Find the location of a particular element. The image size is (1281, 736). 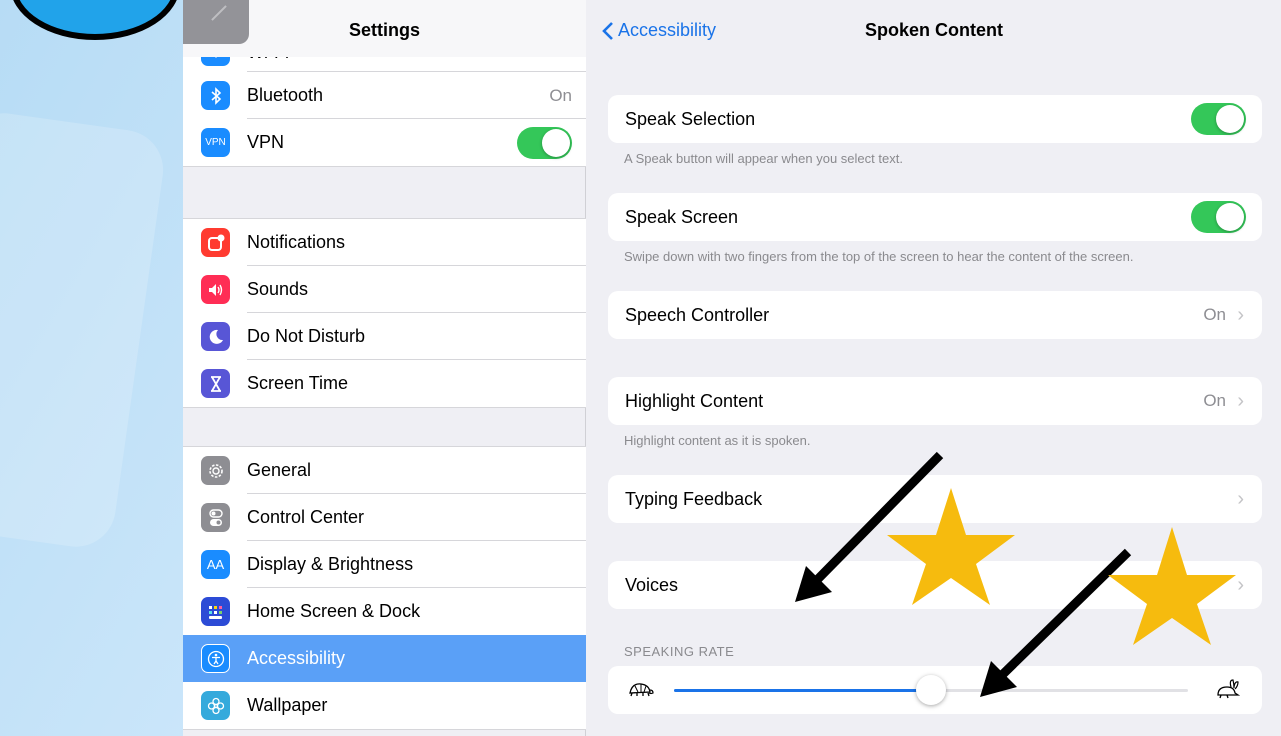

back-label: Accessibility is located at coordinates (667, 30).